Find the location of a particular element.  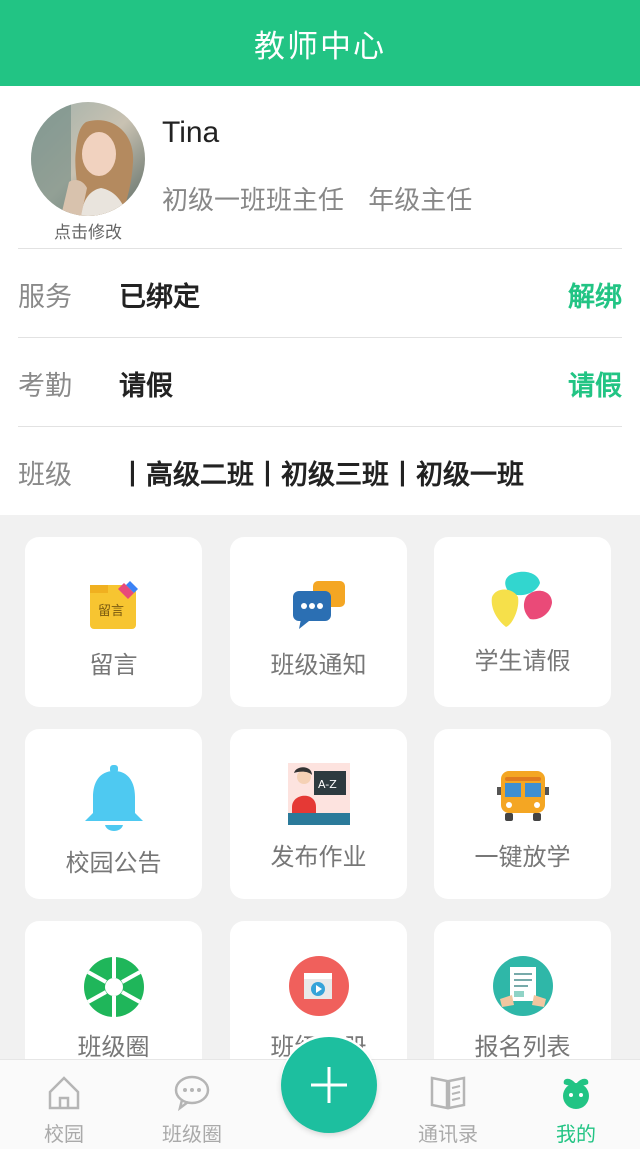

school-bus-icon is located at coordinates (522, 796).